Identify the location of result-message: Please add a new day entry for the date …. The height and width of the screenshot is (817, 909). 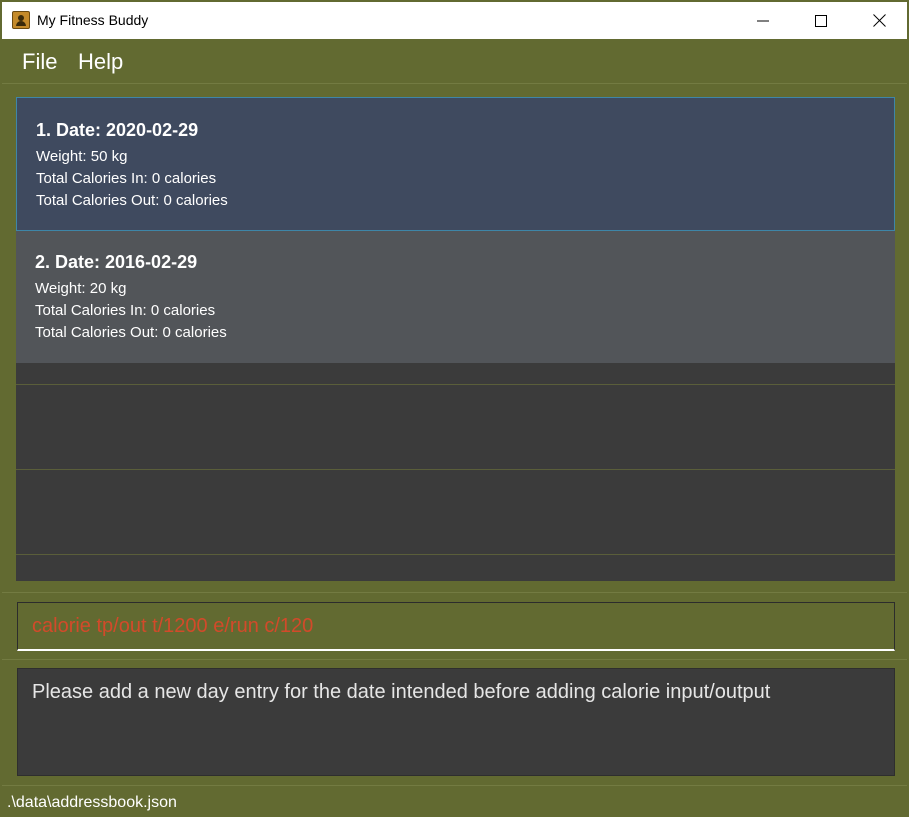
(401, 692).